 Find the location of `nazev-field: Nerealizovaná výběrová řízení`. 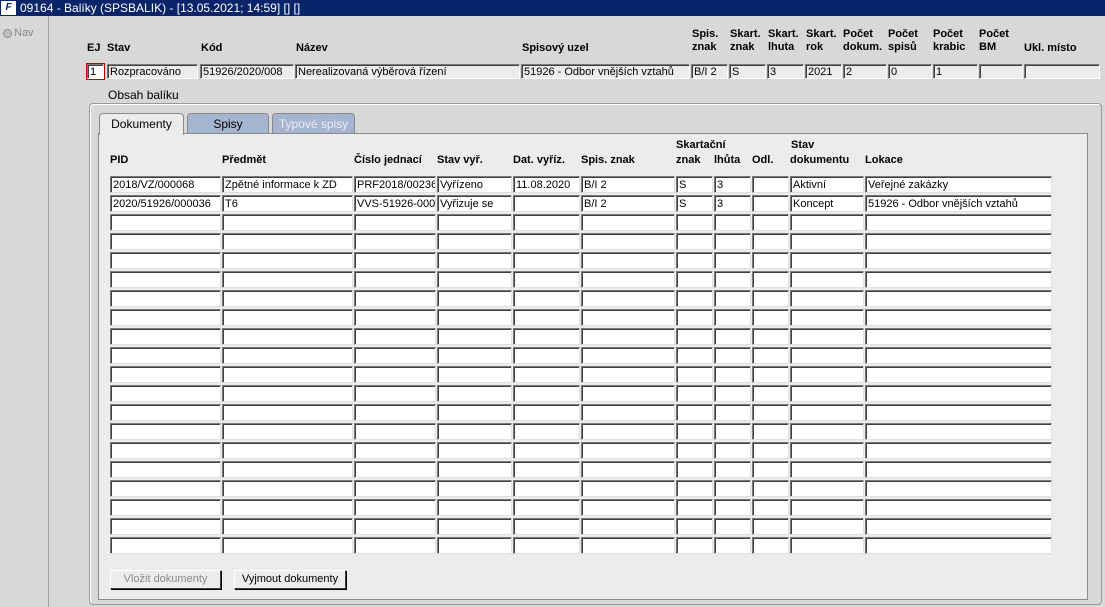

nazev-field: Nerealizovaná výběrová řízení is located at coordinates (407, 71).